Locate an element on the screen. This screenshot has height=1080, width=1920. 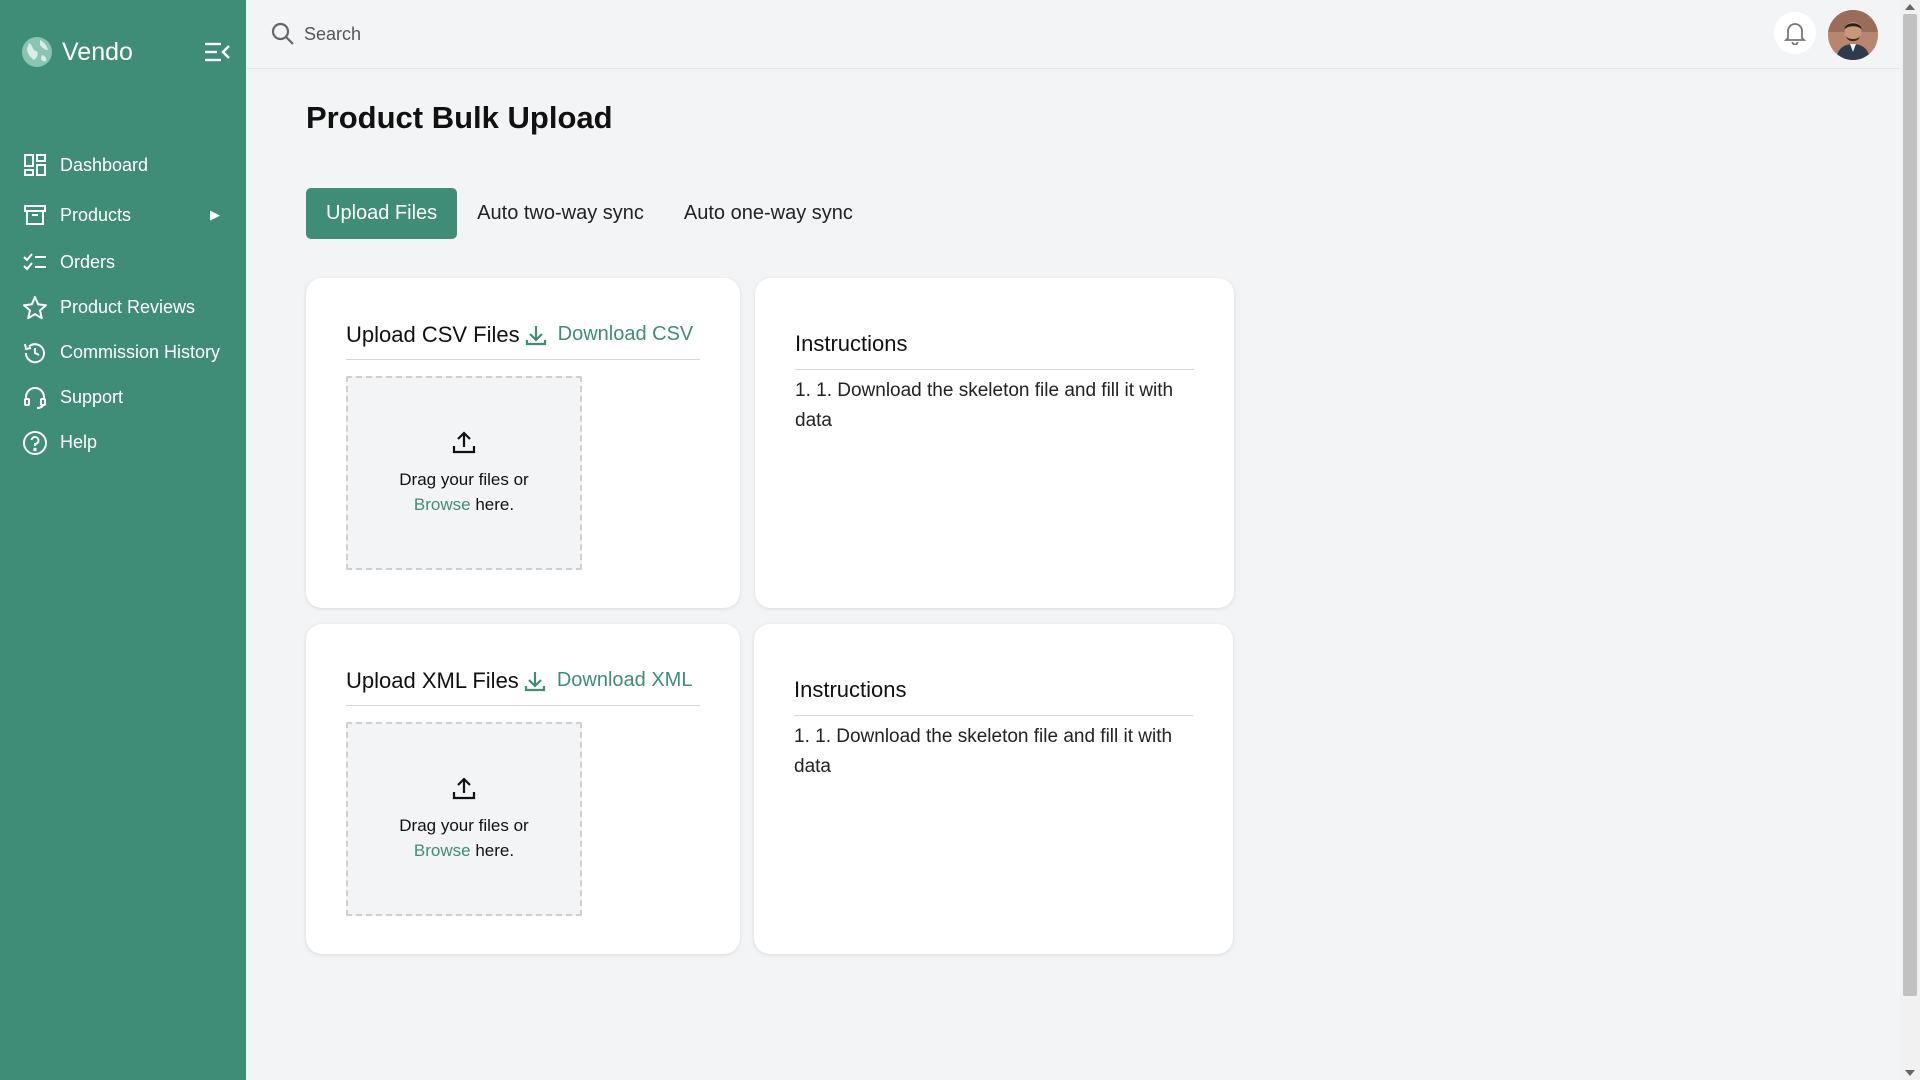
sidebar-item-orders: Orders is located at coordinates (123, 262).